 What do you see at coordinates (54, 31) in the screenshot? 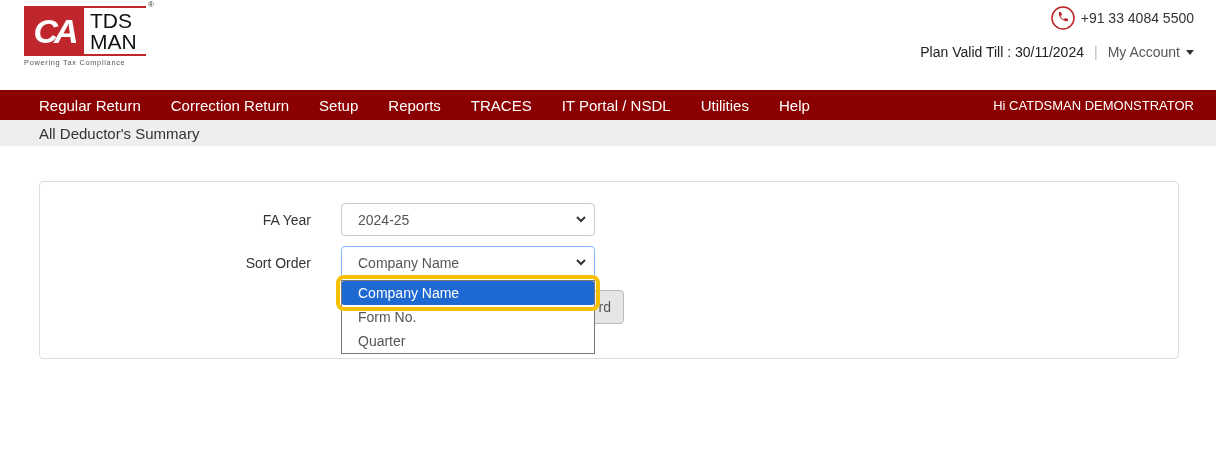
I see `logo-mark: CA` at bounding box center [54, 31].